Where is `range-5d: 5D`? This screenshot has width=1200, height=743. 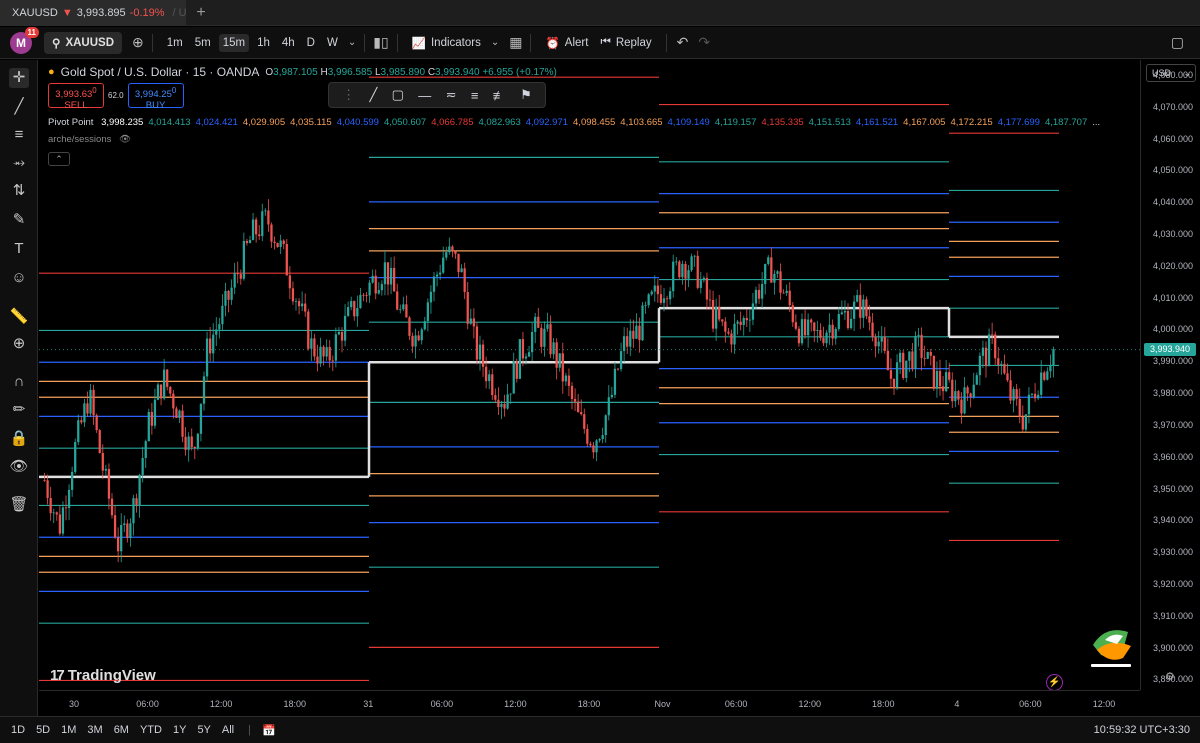 range-5d: 5D is located at coordinates (43, 730).